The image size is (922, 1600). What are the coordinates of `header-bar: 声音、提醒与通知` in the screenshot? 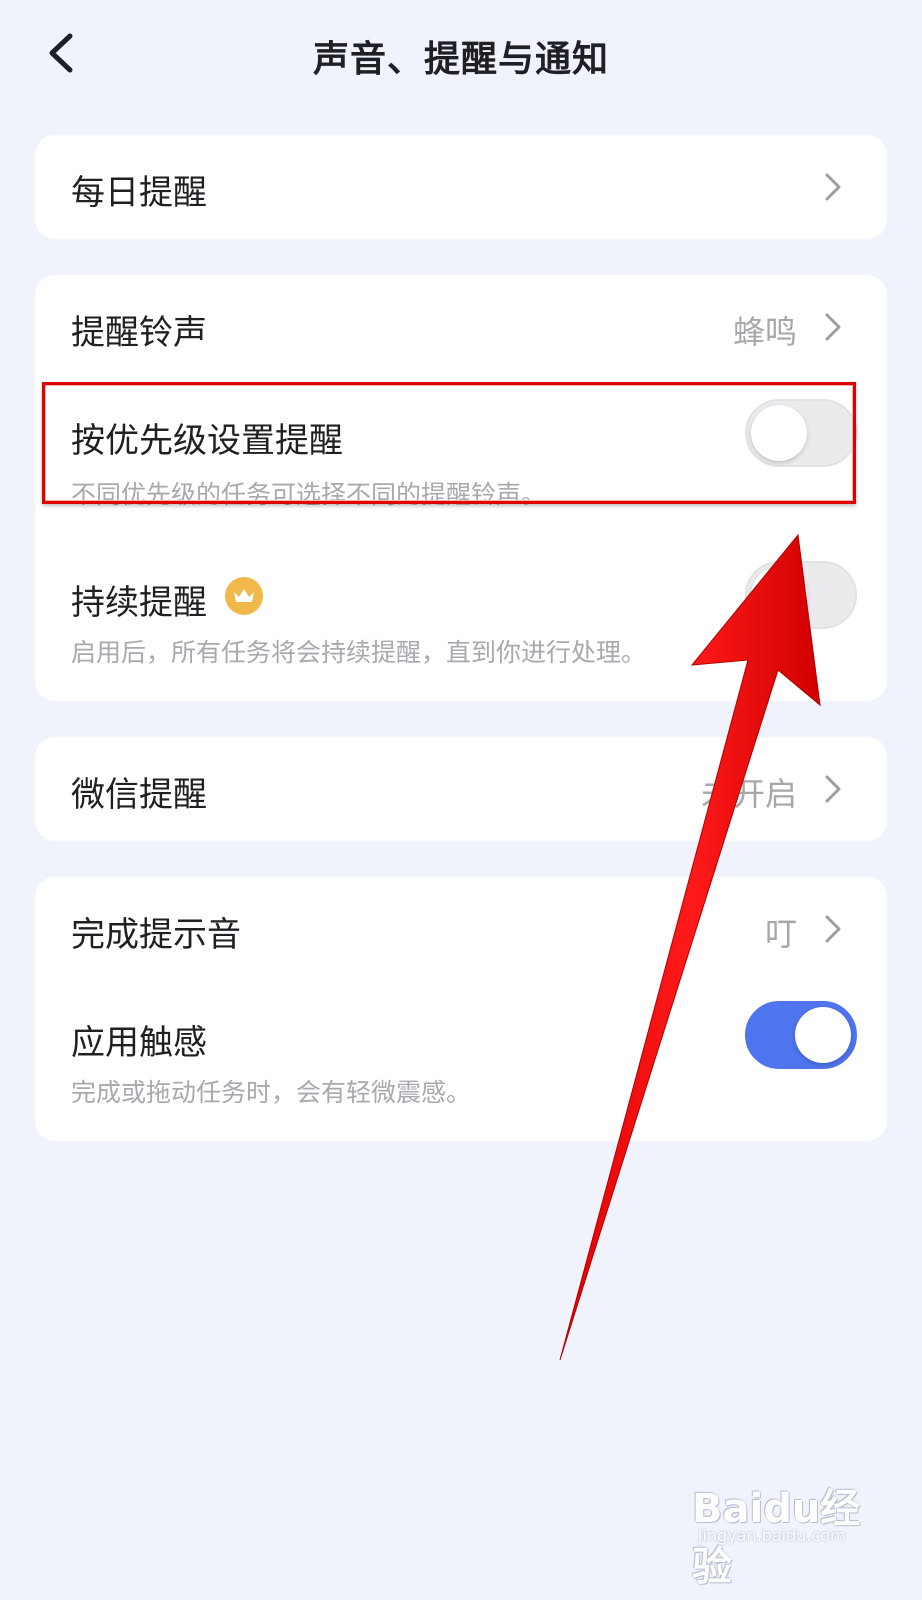 It's located at (461, 55).